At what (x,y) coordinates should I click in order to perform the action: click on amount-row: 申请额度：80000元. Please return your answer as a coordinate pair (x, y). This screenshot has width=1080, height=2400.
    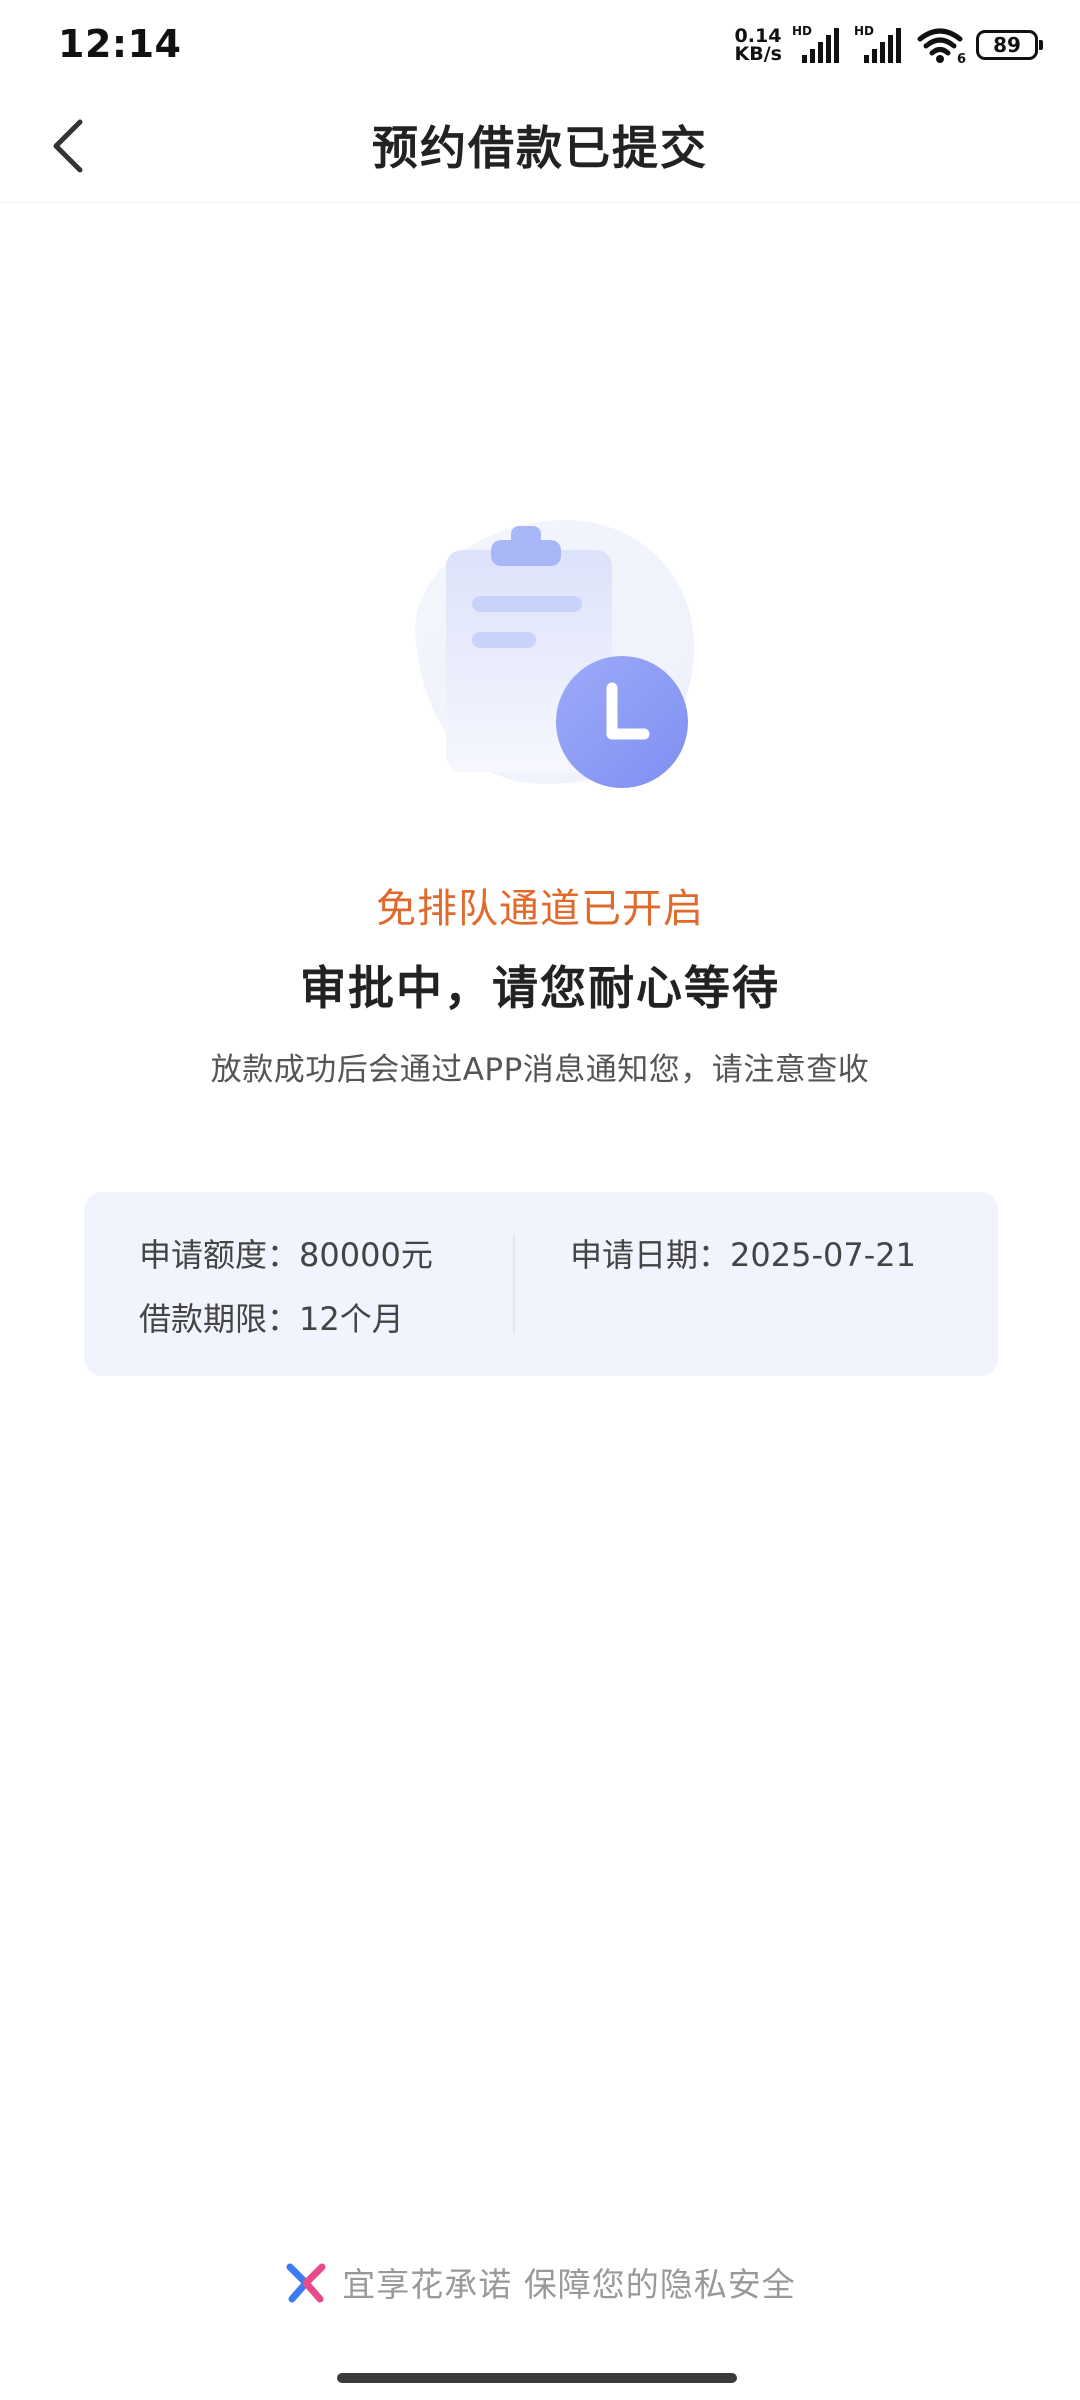
    Looking at the image, I should click on (286, 1253).